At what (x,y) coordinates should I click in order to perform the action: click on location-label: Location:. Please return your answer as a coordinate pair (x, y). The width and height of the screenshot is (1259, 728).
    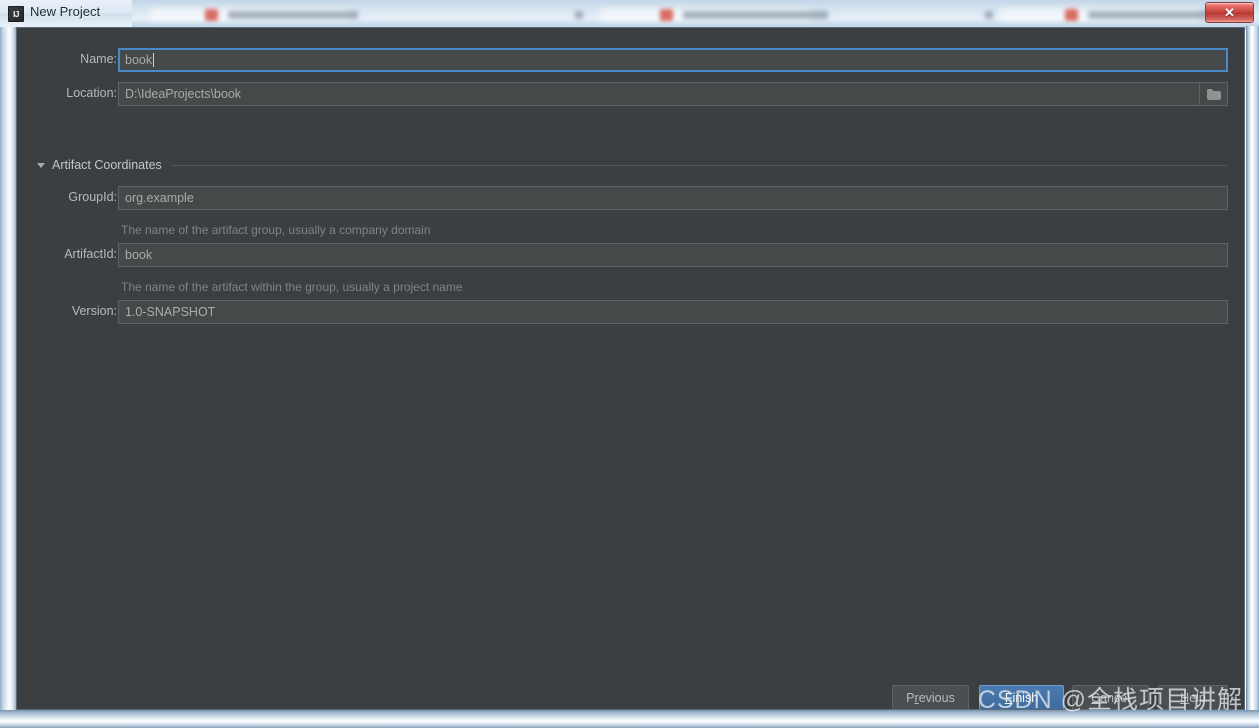
    Looking at the image, I should click on (91, 93).